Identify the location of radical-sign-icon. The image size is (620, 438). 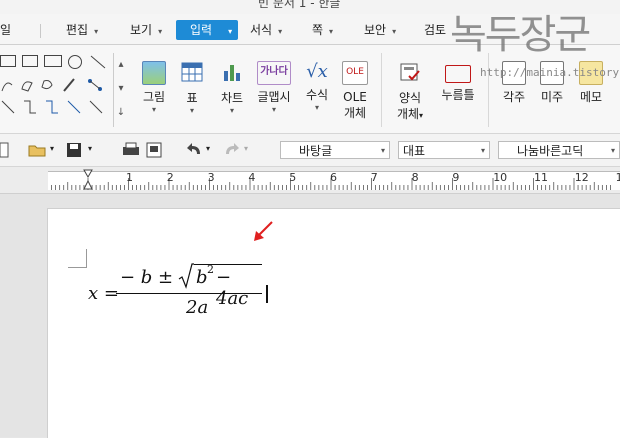
(186, 276).